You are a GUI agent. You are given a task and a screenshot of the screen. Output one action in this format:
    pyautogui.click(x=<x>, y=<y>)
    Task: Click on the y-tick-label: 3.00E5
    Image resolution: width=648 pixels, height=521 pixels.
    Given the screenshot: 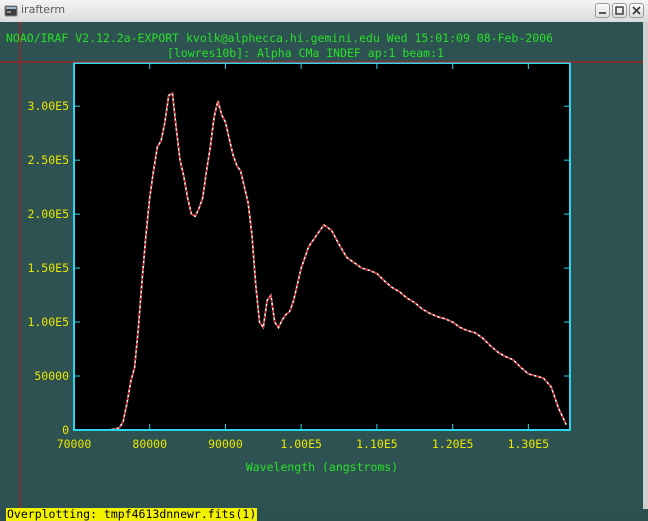 What is the action you would take?
    pyautogui.click(x=48, y=106)
    